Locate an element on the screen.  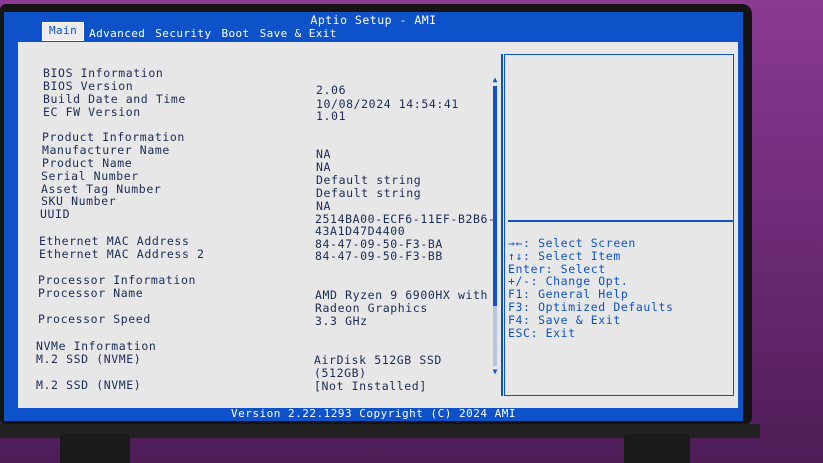
tab-boot: Boot is located at coordinates (235, 34).